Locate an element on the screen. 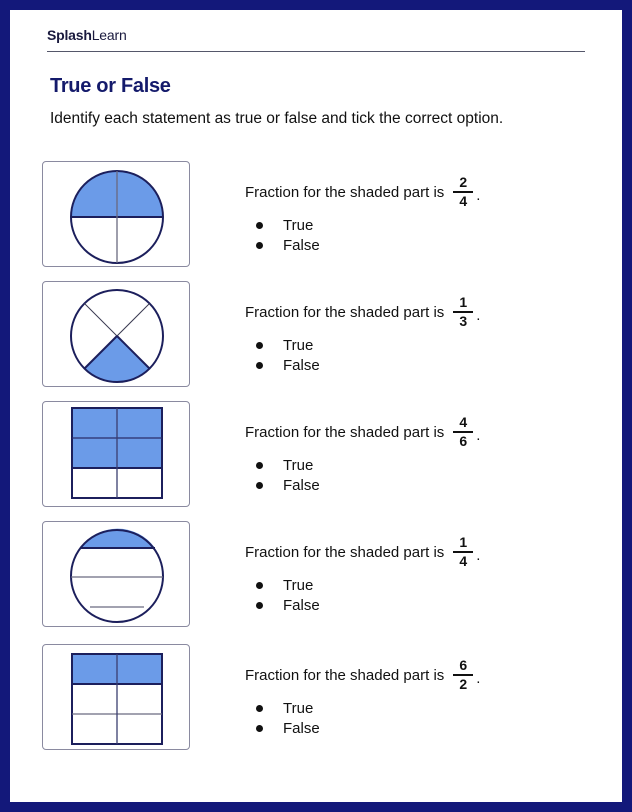 The width and height of the screenshot is (632, 812). fraction: 1 4 is located at coordinates (463, 551).